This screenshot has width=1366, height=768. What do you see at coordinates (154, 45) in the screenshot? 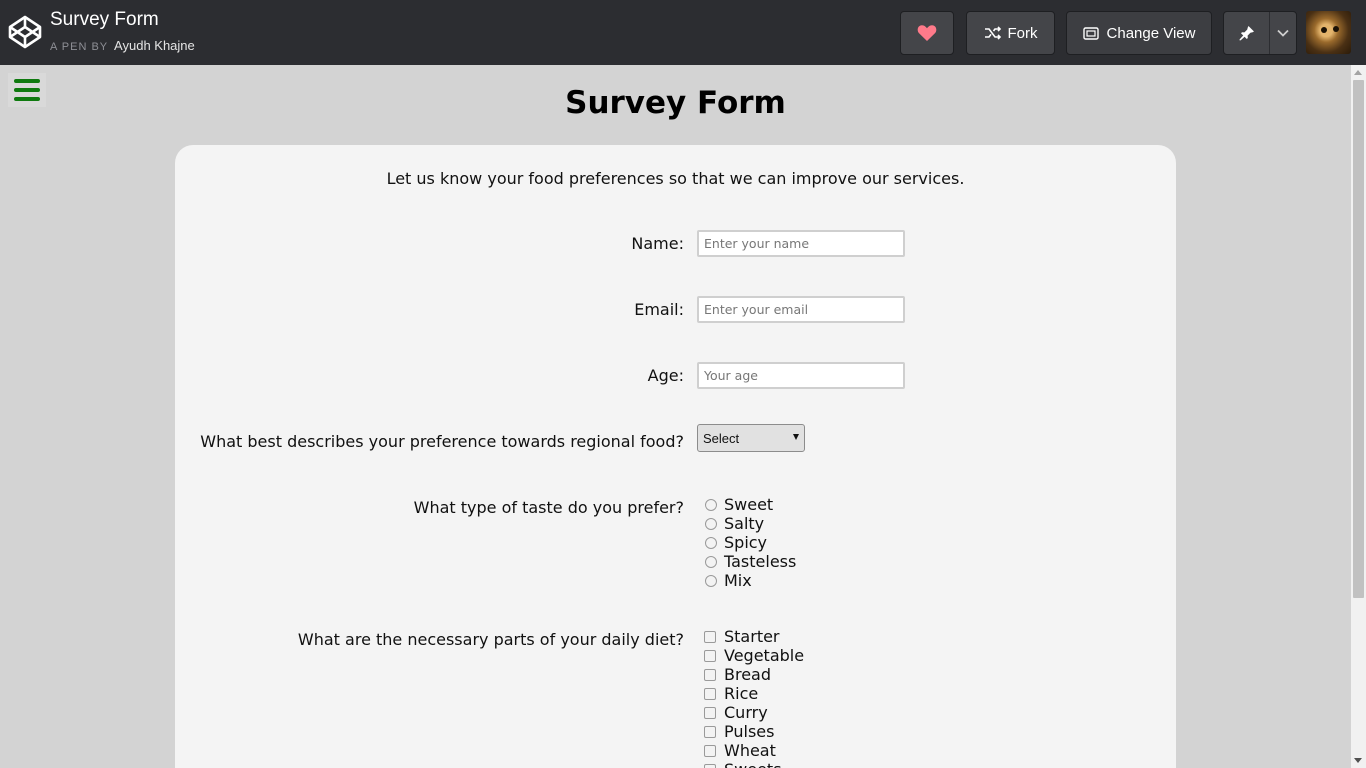
I see `pen-author-link: Ayudh Khajne` at bounding box center [154, 45].